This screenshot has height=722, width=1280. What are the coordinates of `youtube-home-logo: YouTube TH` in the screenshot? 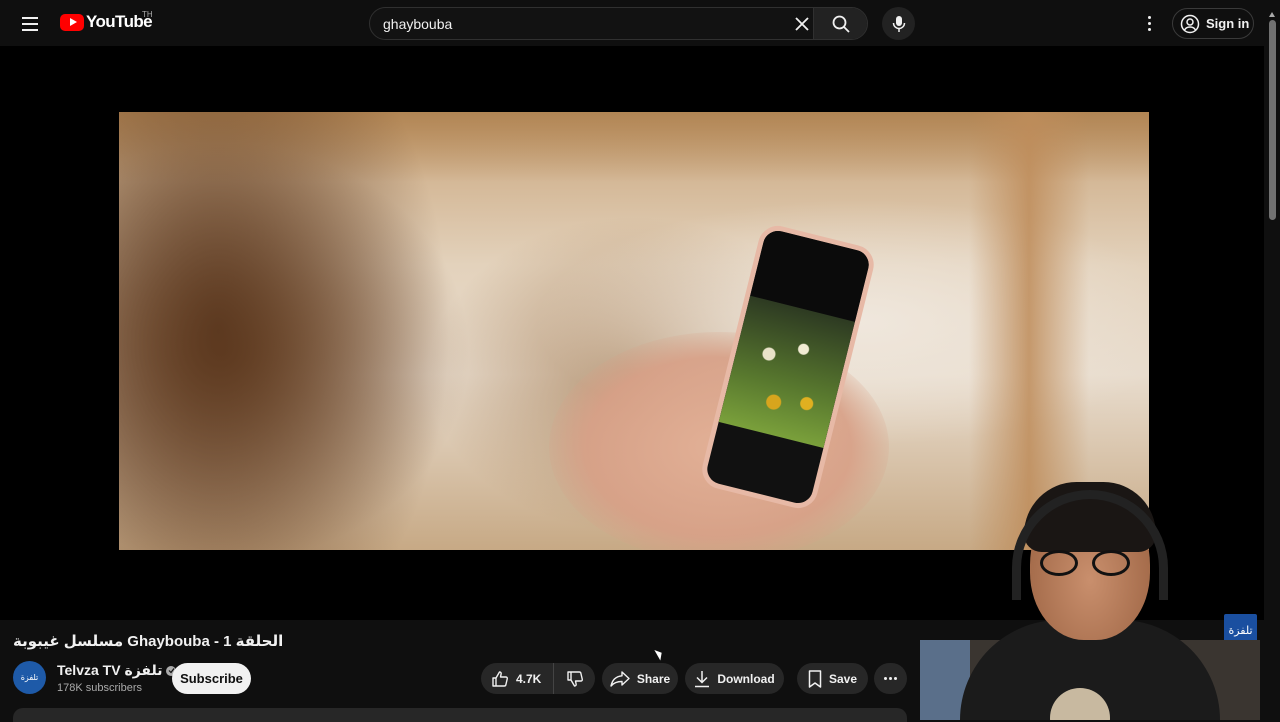 It's located at (106, 21).